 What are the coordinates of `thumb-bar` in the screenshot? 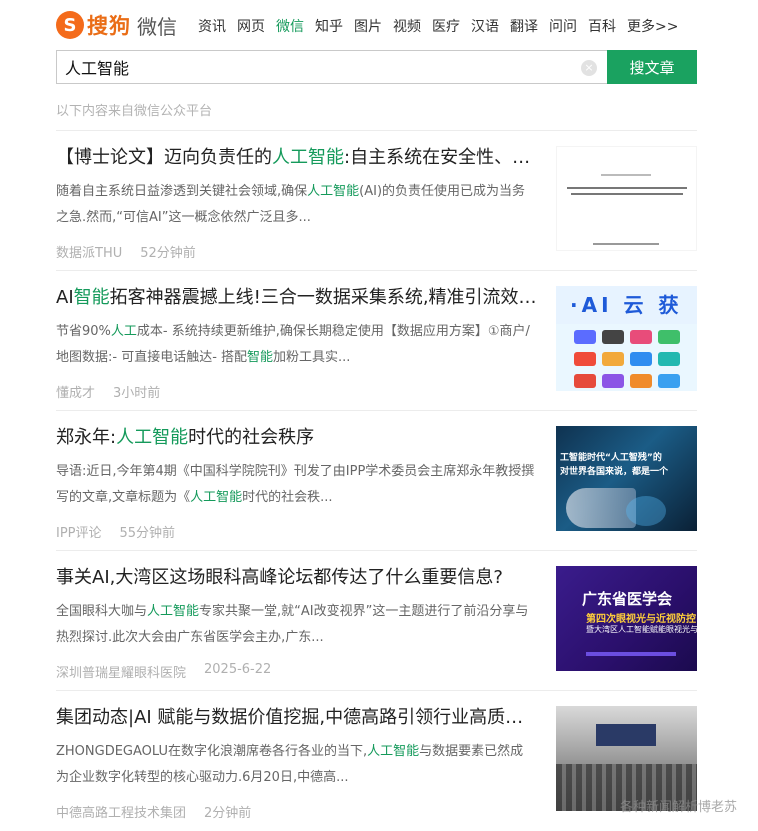 It's located at (631, 654).